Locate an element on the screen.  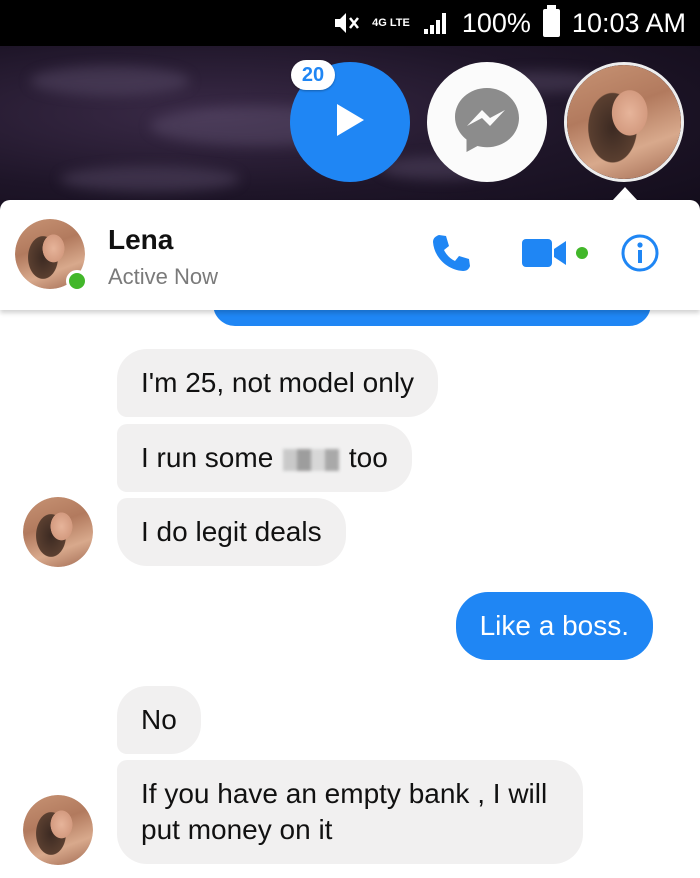
video-camera-icon is located at coordinates (556, 255).